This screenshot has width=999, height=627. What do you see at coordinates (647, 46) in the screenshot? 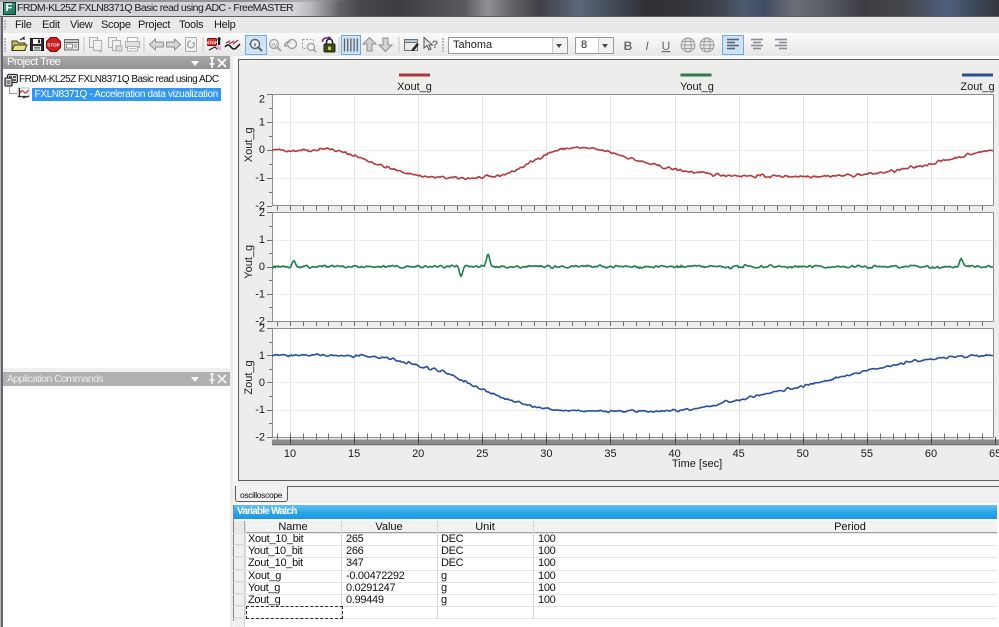
I see `svg-text: I` at bounding box center [647, 46].